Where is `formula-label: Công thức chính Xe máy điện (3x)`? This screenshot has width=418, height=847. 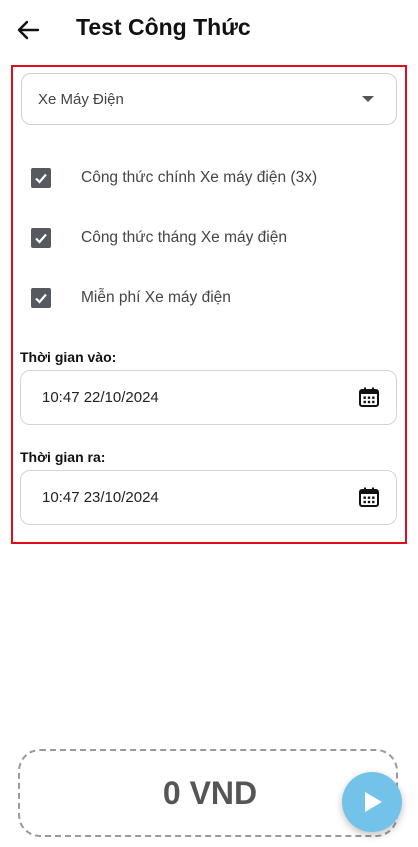
formula-label: Công thức chính Xe máy điện (3x) is located at coordinates (199, 177).